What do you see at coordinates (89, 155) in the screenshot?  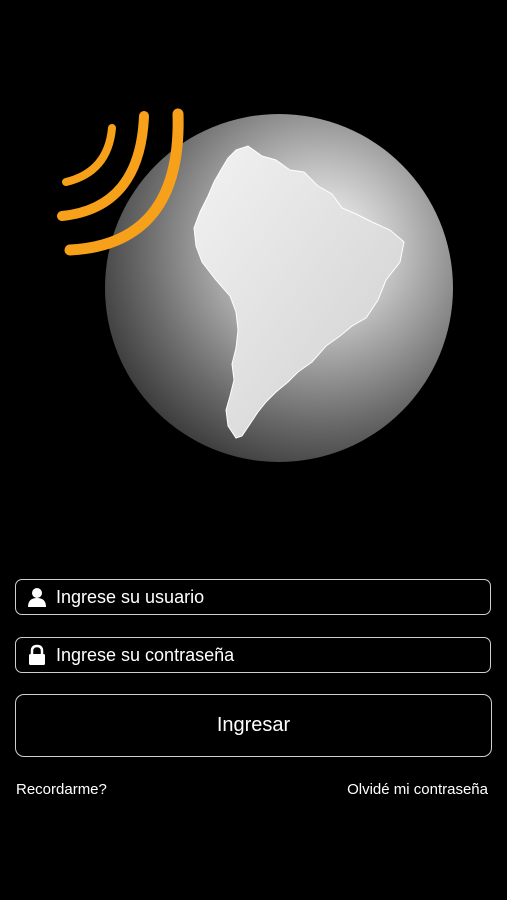 I see `signal-wave-small` at bounding box center [89, 155].